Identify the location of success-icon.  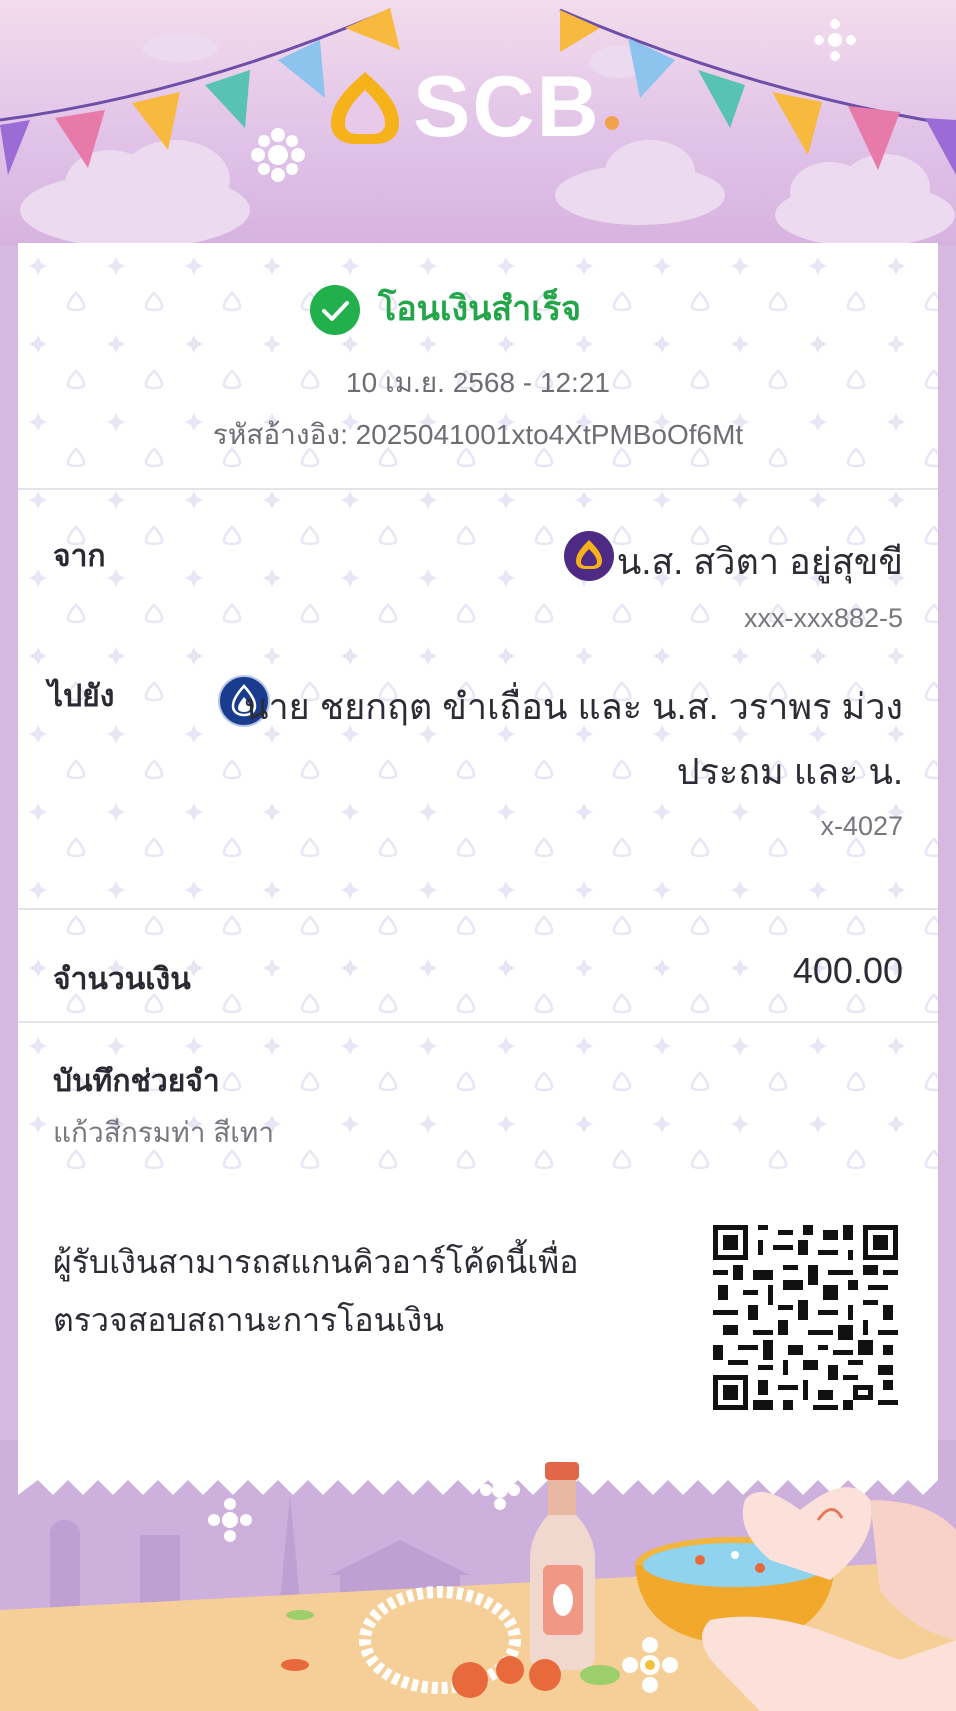
(335, 310).